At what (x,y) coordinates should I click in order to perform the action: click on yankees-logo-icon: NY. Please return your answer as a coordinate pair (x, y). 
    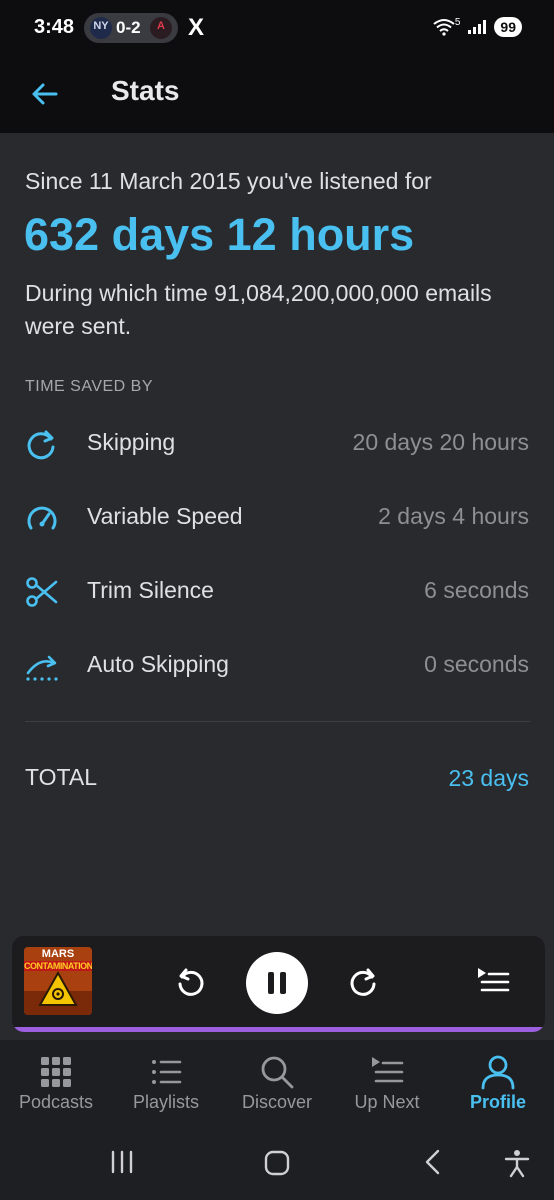
    Looking at the image, I should click on (101, 28).